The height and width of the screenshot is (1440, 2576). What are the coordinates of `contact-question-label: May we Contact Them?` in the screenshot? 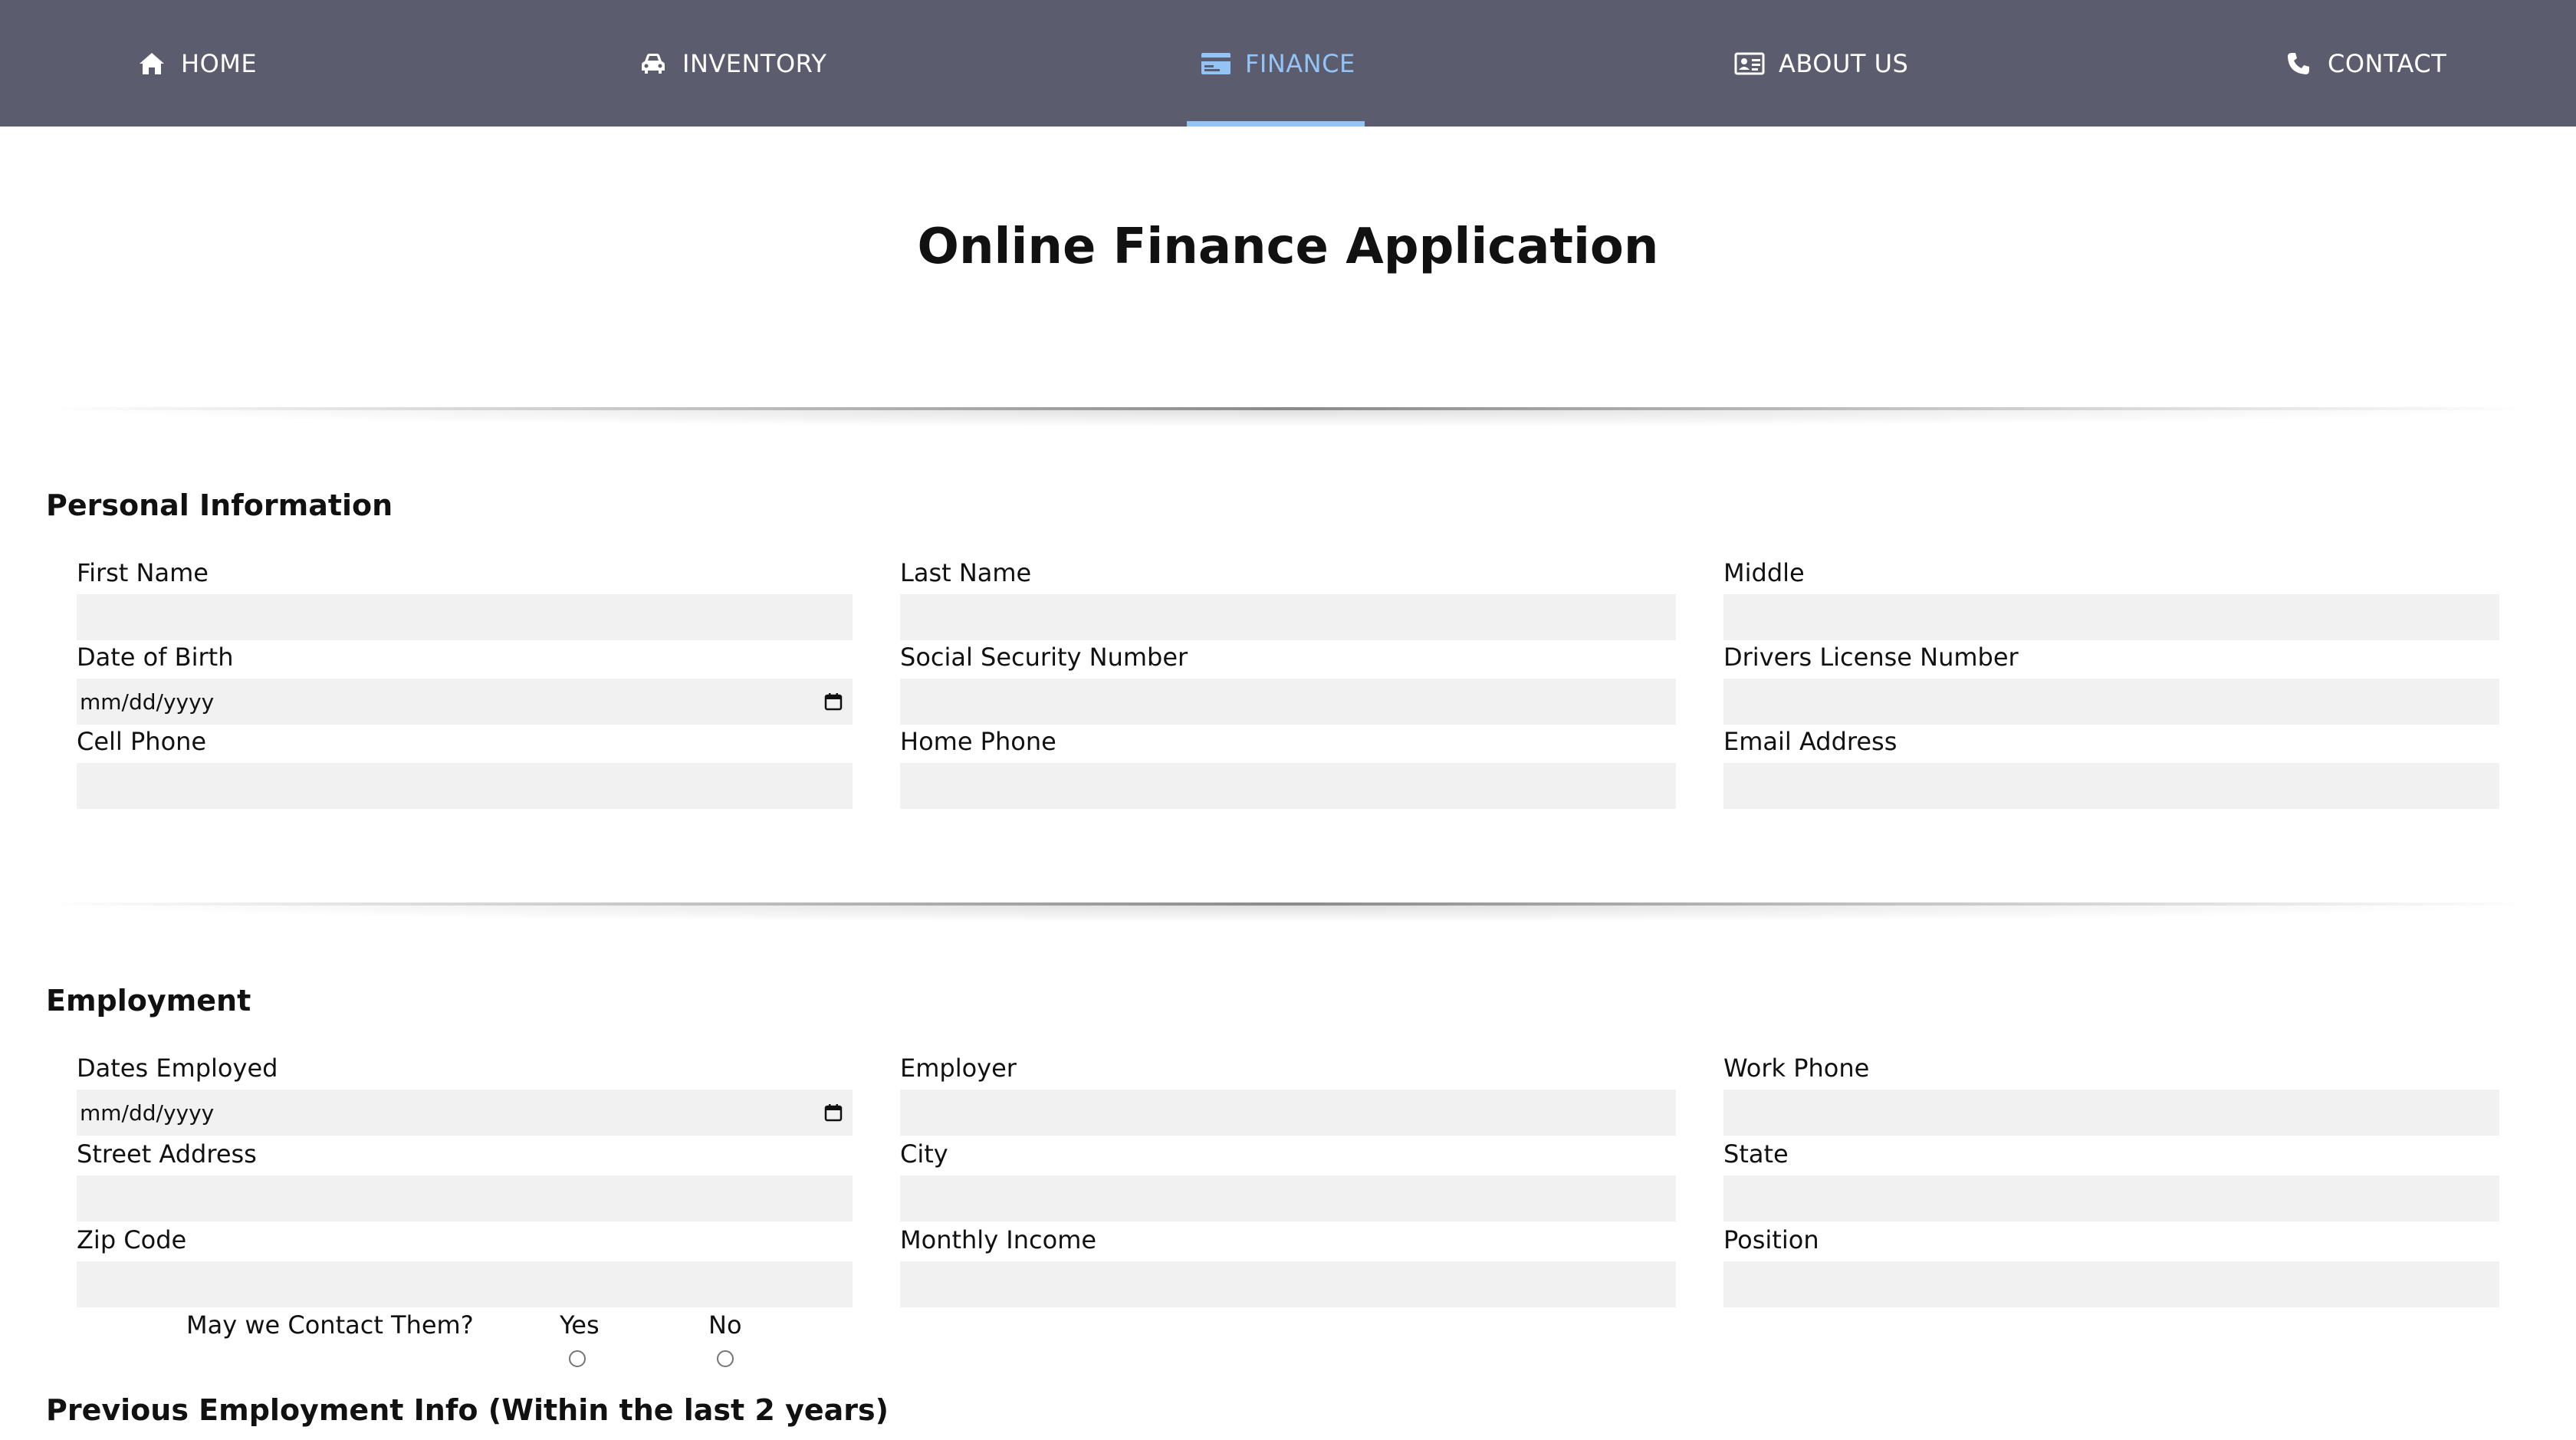 It's located at (330, 1325).